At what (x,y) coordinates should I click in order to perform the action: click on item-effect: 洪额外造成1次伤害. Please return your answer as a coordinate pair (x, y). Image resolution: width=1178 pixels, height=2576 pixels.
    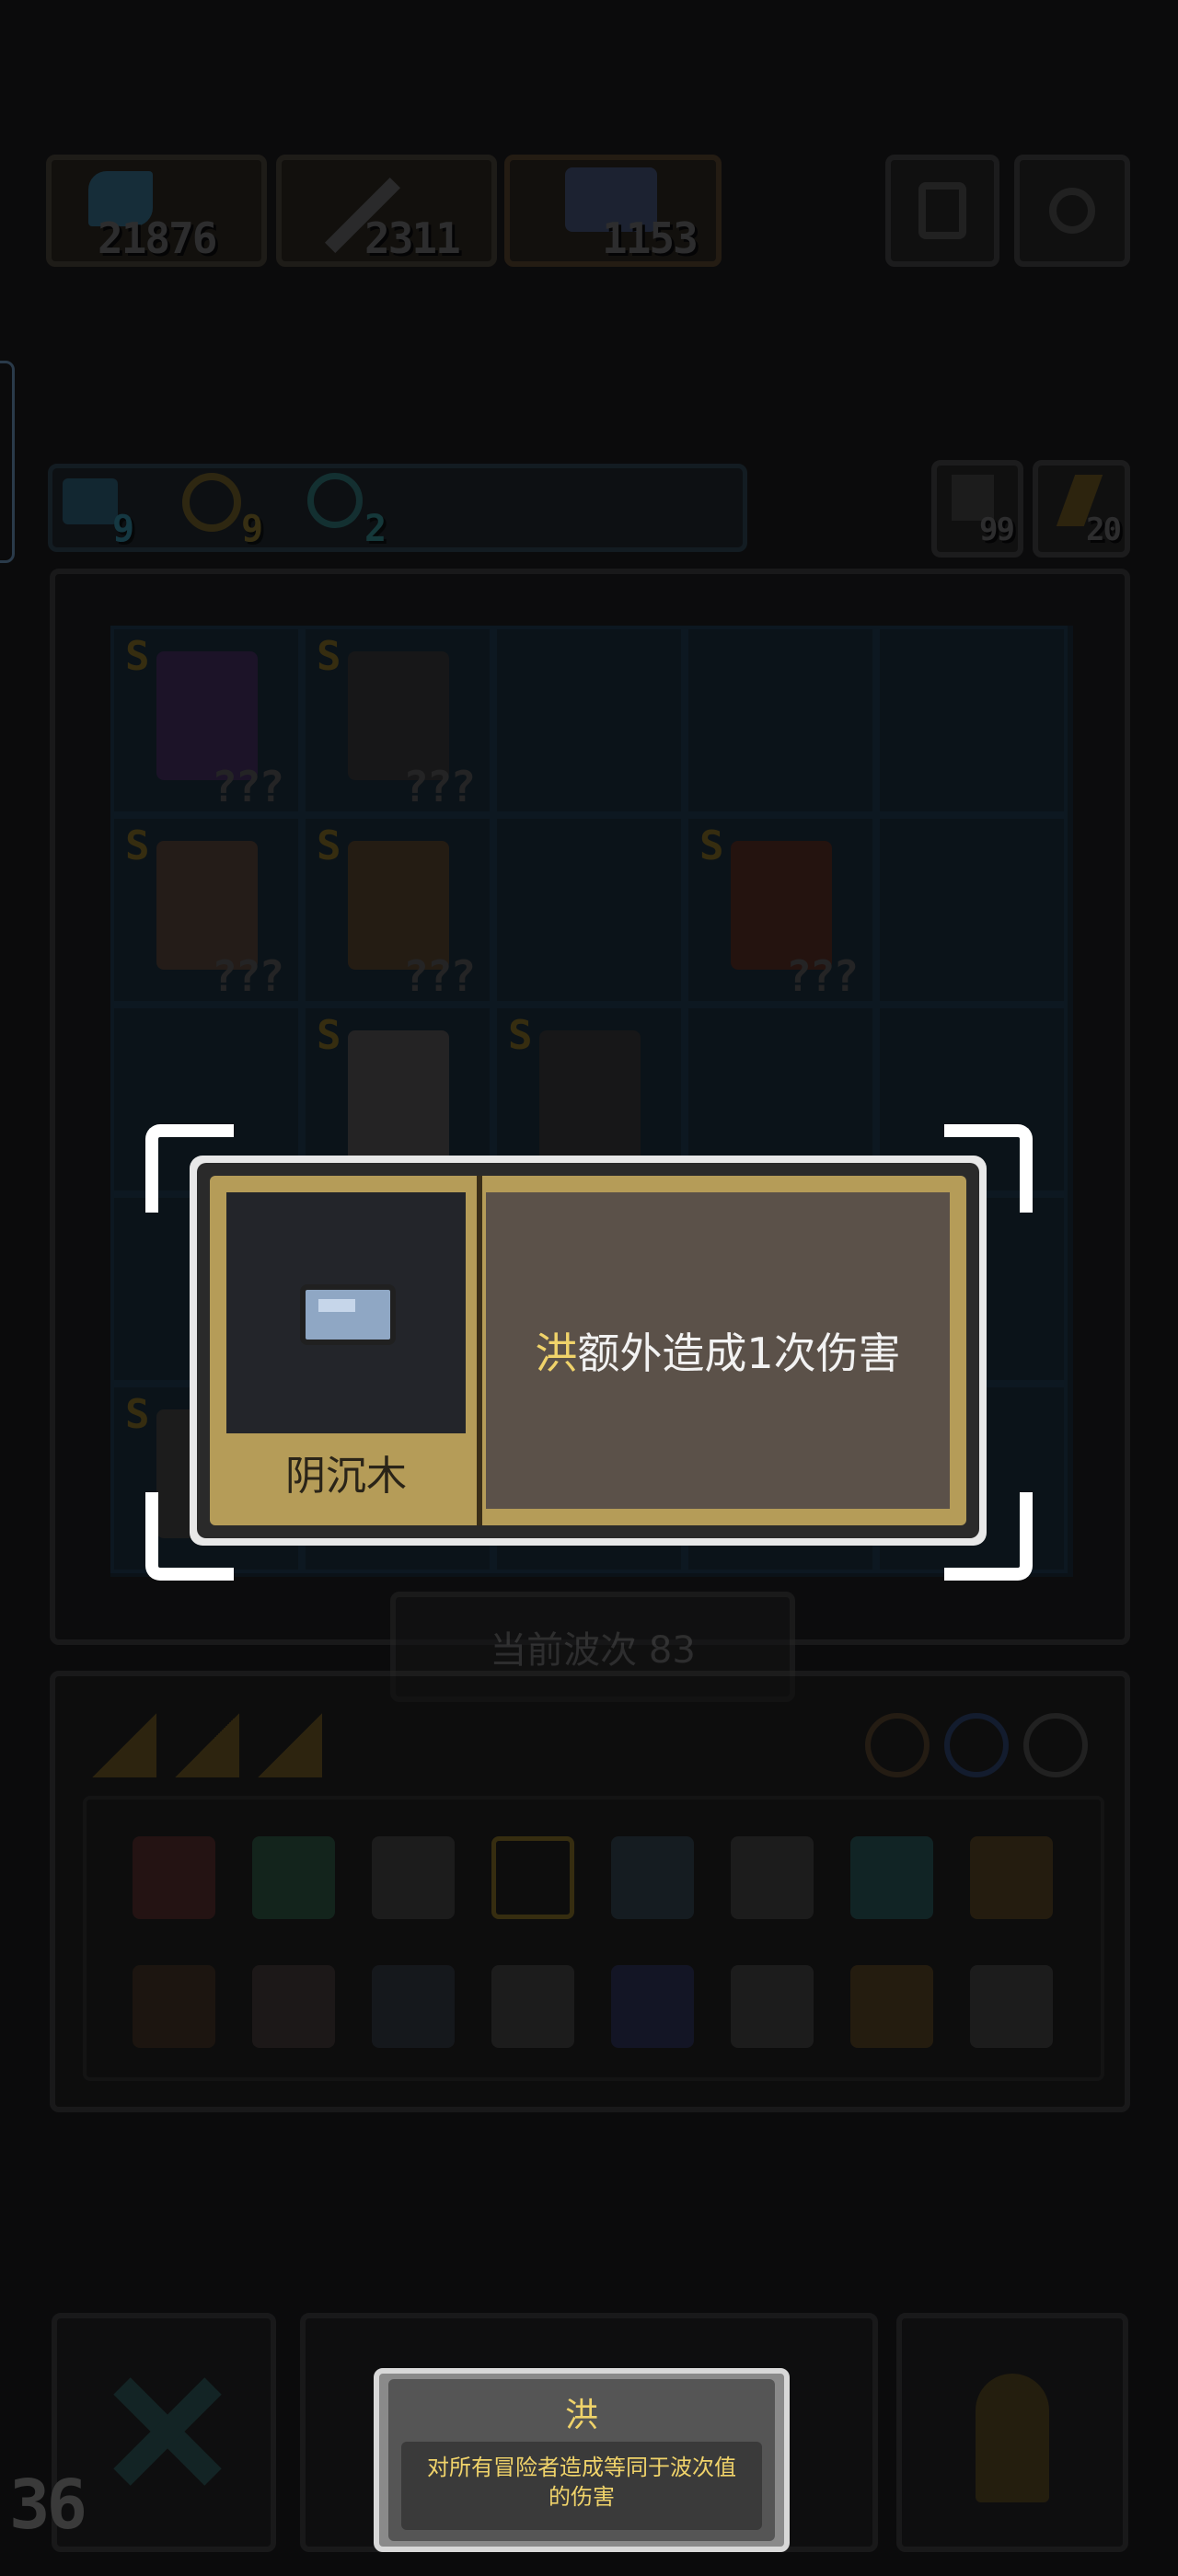
    Looking at the image, I should click on (718, 1350).